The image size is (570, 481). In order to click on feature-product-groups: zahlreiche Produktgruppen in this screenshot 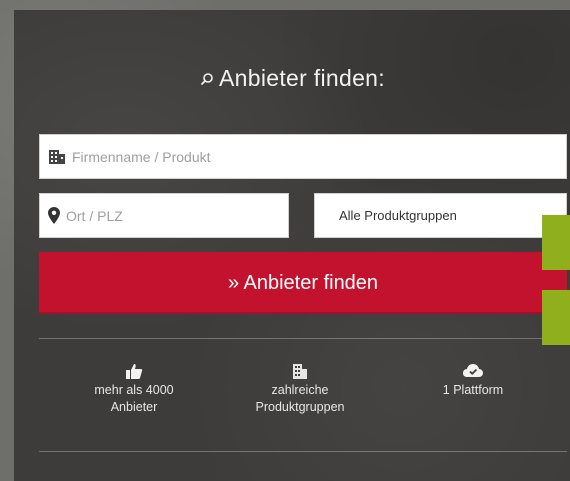, I will do `click(300, 389)`.